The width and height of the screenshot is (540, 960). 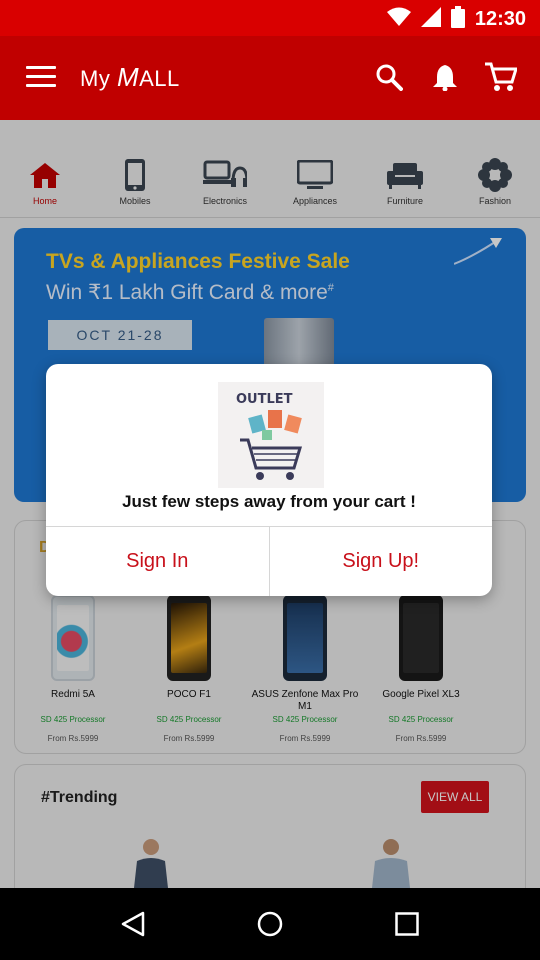 What do you see at coordinates (157, 561) in the screenshot?
I see `sign-in-button: Sign In` at bounding box center [157, 561].